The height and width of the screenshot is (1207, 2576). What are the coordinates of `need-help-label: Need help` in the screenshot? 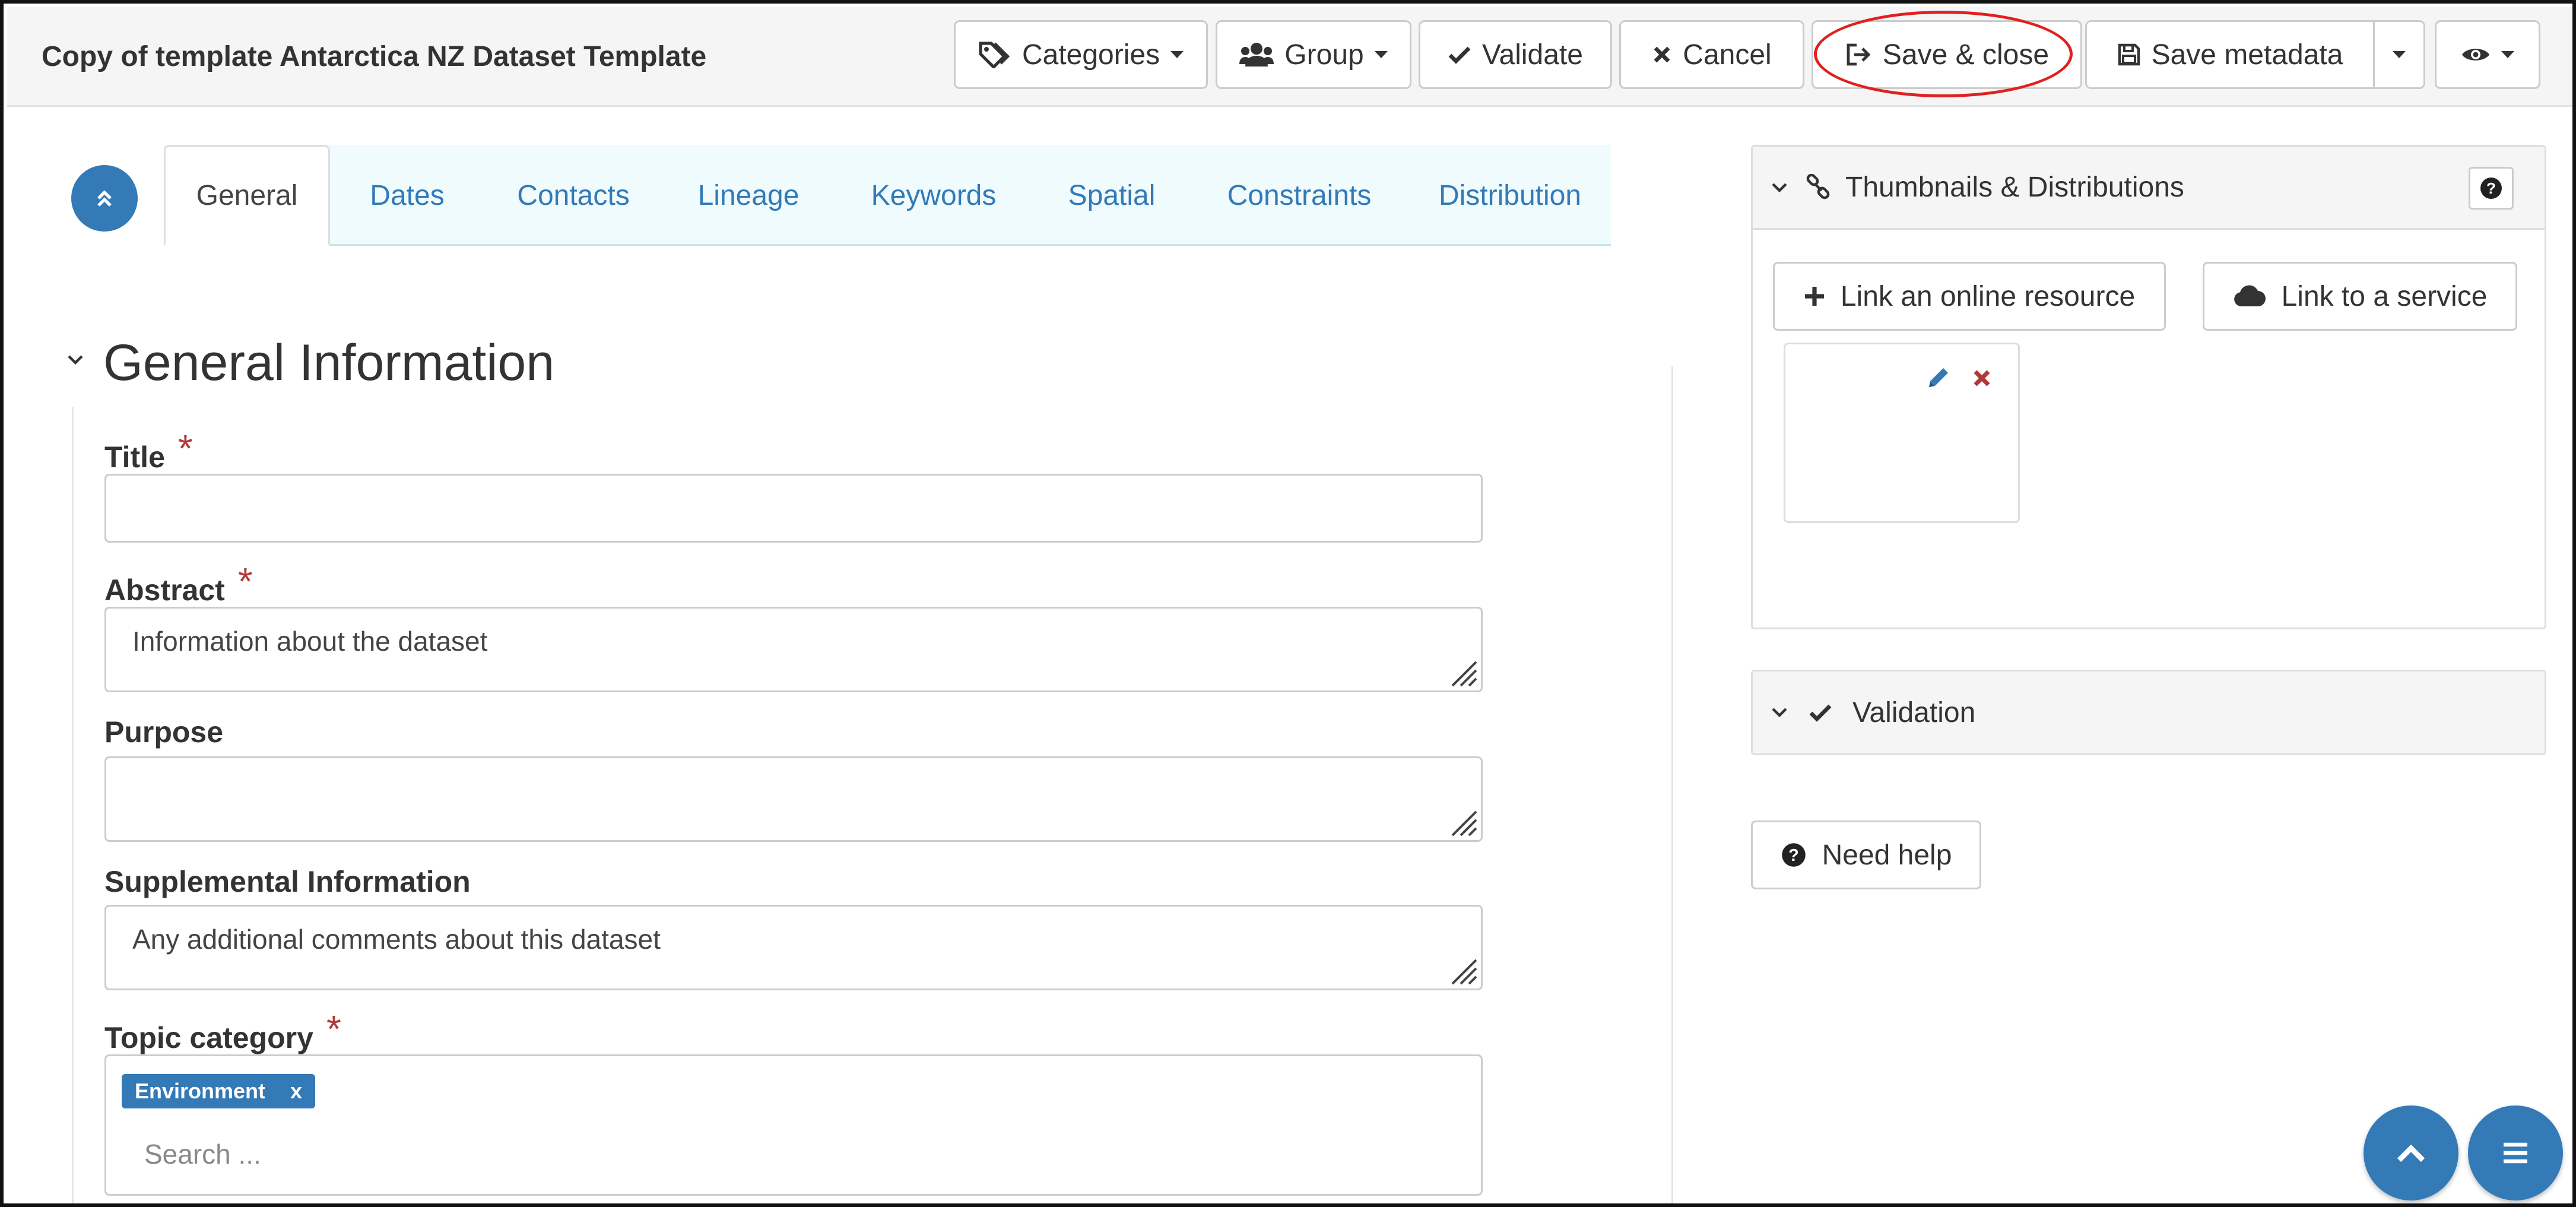 It's located at (1887, 855).